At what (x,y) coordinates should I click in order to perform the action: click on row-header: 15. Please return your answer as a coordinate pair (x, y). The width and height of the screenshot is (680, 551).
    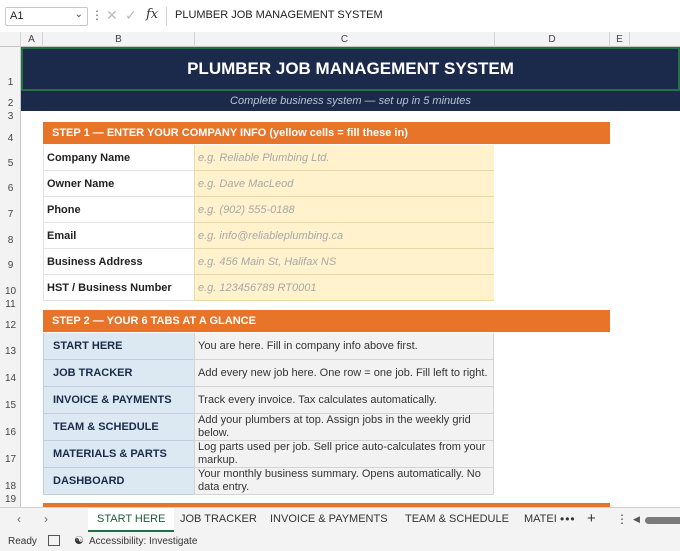
    Looking at the image, I should click on (10, 405).